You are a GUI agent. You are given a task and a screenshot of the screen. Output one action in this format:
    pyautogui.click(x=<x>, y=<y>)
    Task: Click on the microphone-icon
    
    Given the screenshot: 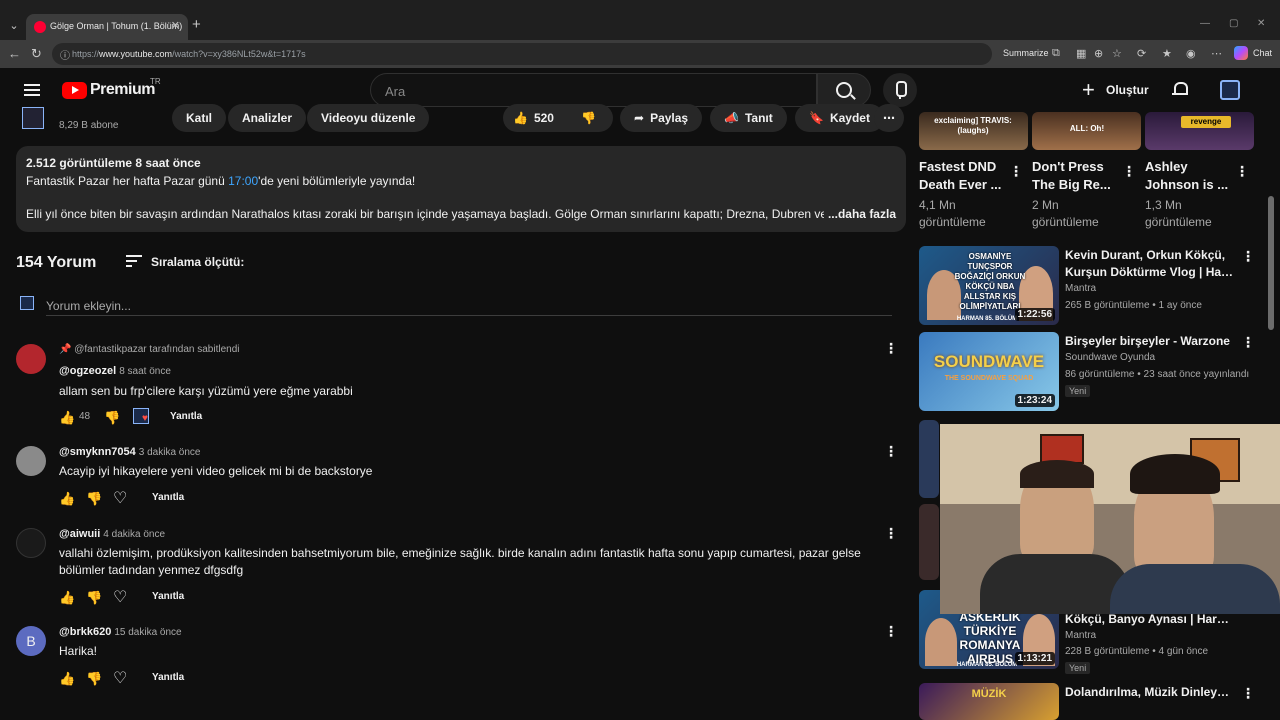 What is the action you would take?
    pyautogui.click(x=900, y=90)
    